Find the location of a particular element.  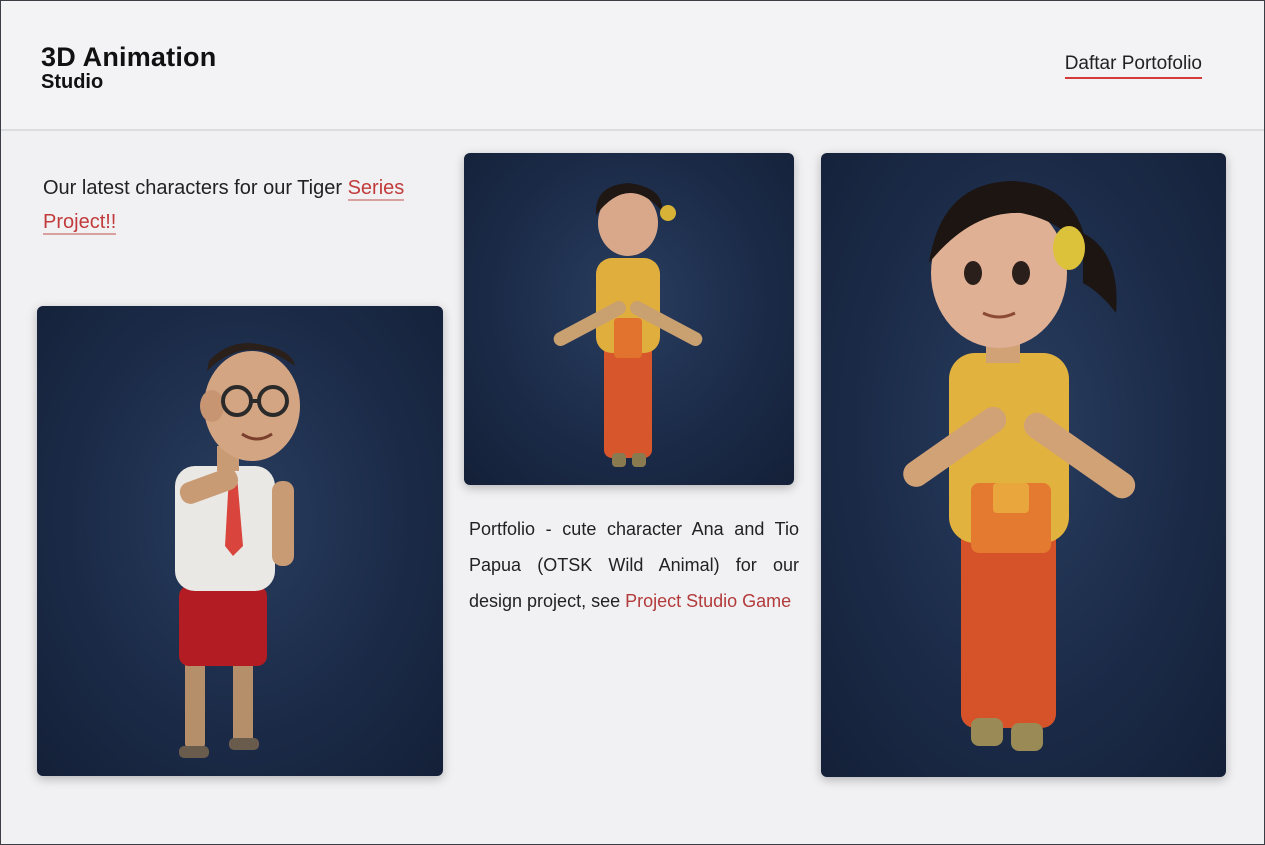

brand-subtitle: Studio is located at coordinates (72, 82).